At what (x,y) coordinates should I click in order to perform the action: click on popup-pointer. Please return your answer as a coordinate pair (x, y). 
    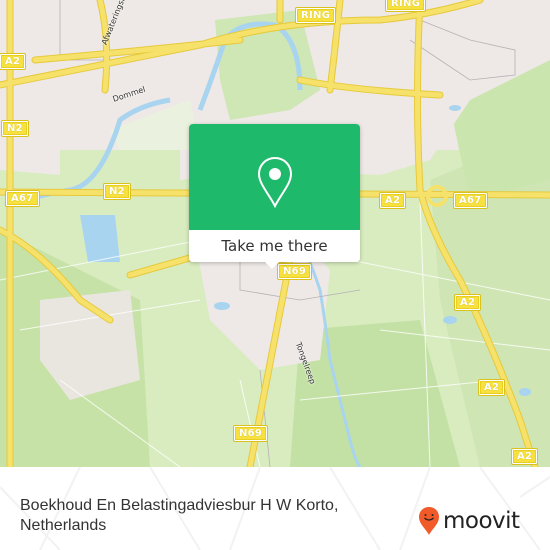
    Looking at the image, I should click on (272, 265).